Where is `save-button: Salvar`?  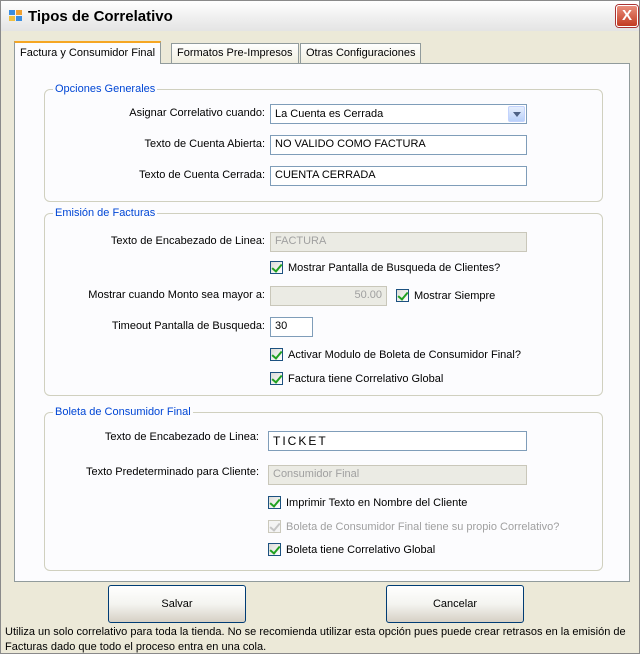
save-button: Salvar is located at coordinates (177, 604).